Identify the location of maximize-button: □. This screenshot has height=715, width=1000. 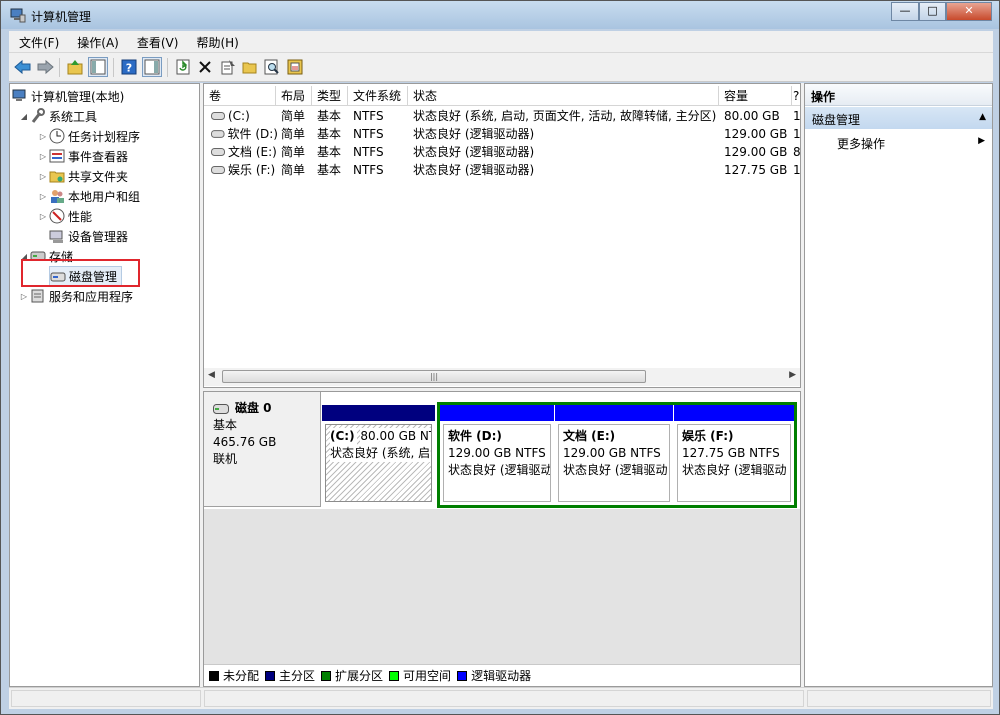
(932, 11).